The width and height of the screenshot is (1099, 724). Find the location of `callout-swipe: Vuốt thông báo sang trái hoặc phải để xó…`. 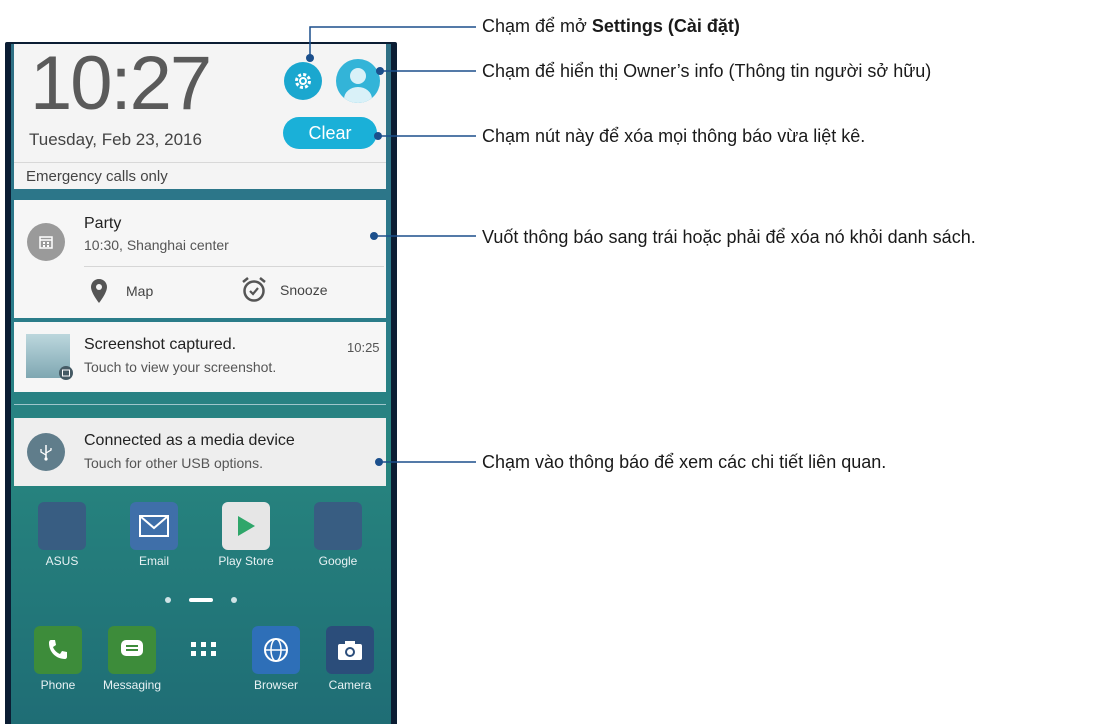

callout-swipe: Vuốt thông báo sang trái hoặc phải để xó… is located at coordinates (729, 237).